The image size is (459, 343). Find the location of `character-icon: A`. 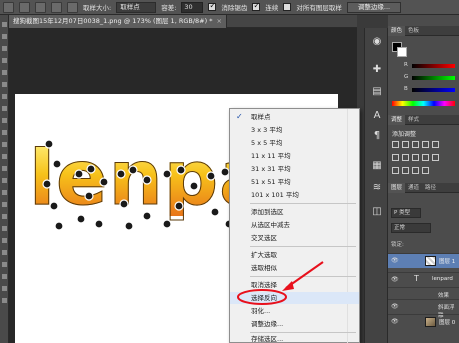

character-icon: A is located at coordinates (377, 116).